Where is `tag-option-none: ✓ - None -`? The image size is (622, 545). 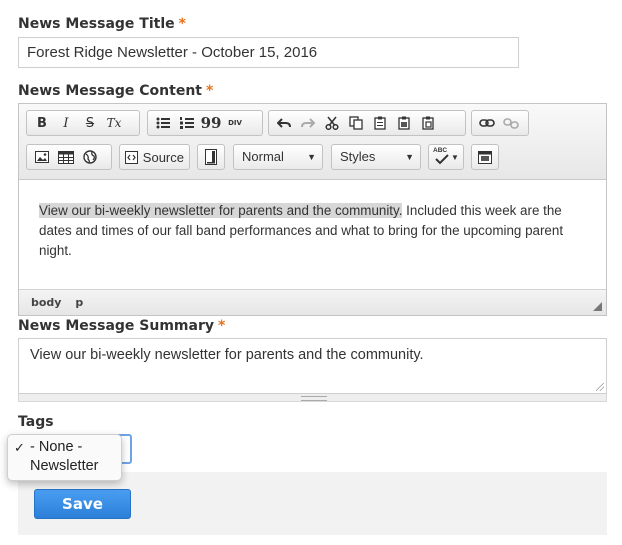
tag-option-none: ✓ - None - is located at coordinates (64, 447).